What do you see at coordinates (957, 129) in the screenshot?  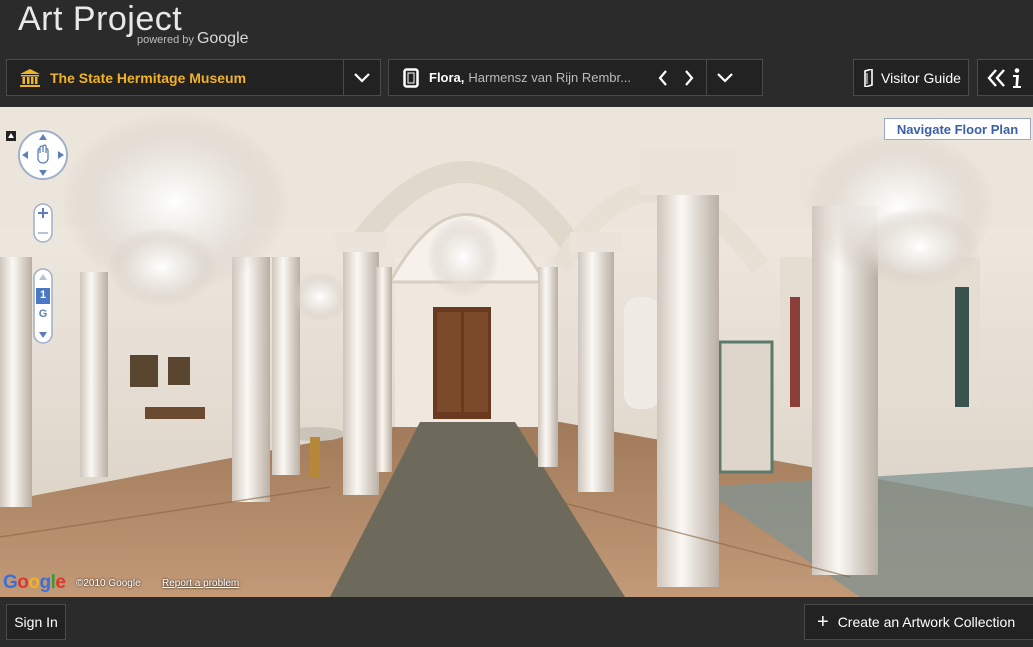 I see `navigate-floor-plan-button: Navigate Floor Plan` at bounding box center [957, 129].